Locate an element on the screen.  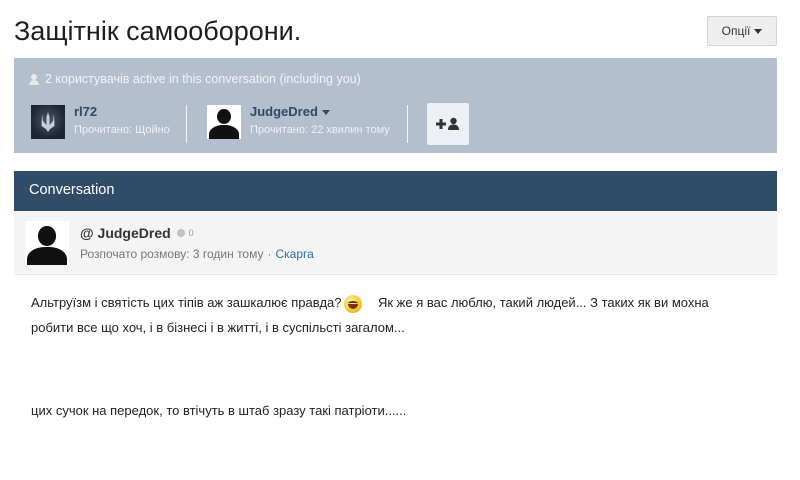
caret-down-icon is located at coordinates (758, 31).